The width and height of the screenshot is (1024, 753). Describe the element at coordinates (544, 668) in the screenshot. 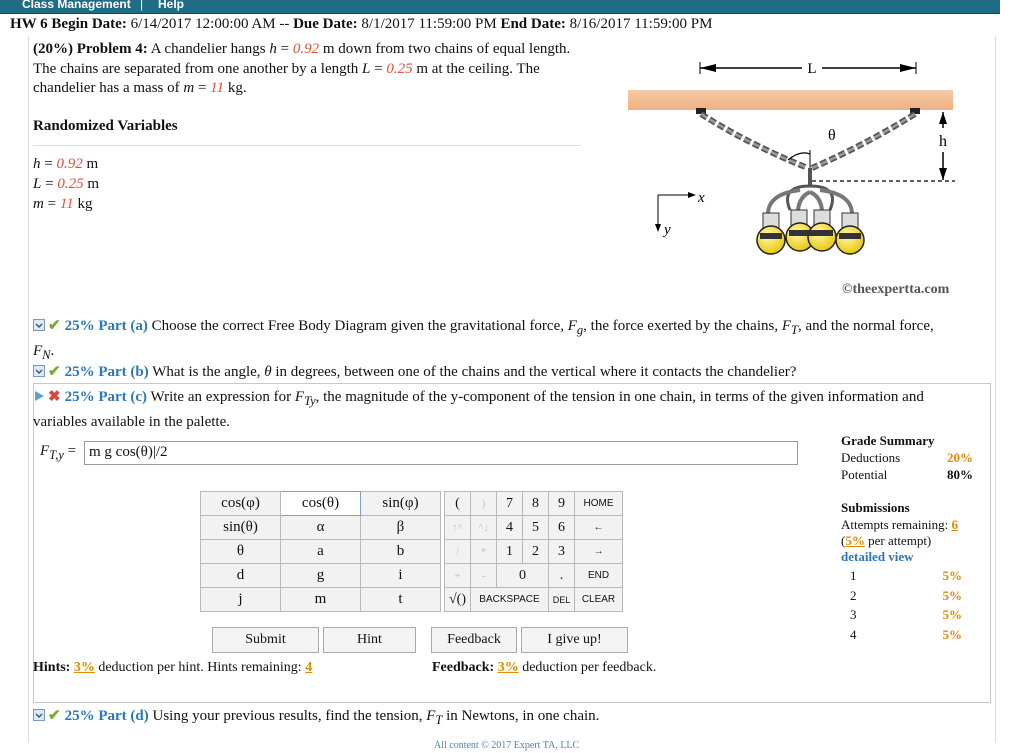

I see `feedback-info: Feedback: 3% deduction per feedback.` at that location.